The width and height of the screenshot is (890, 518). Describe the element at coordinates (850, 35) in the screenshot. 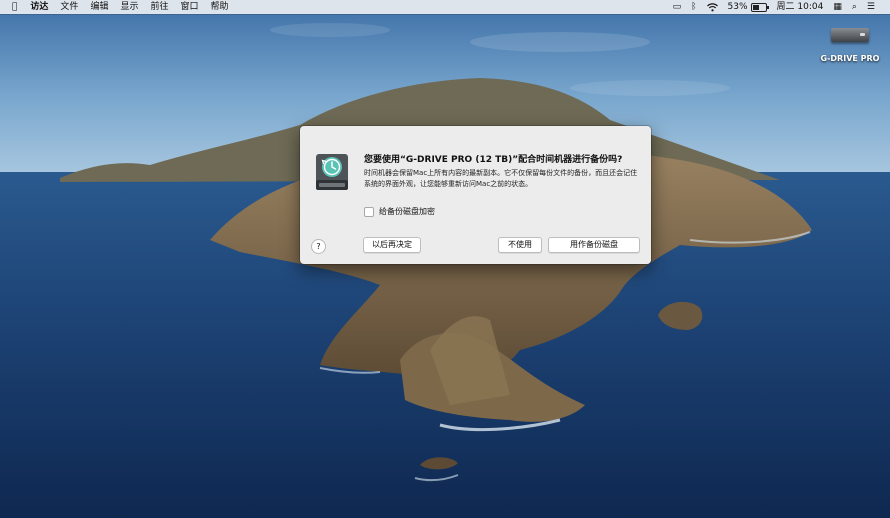

I see `external-drive-icon` at that location.